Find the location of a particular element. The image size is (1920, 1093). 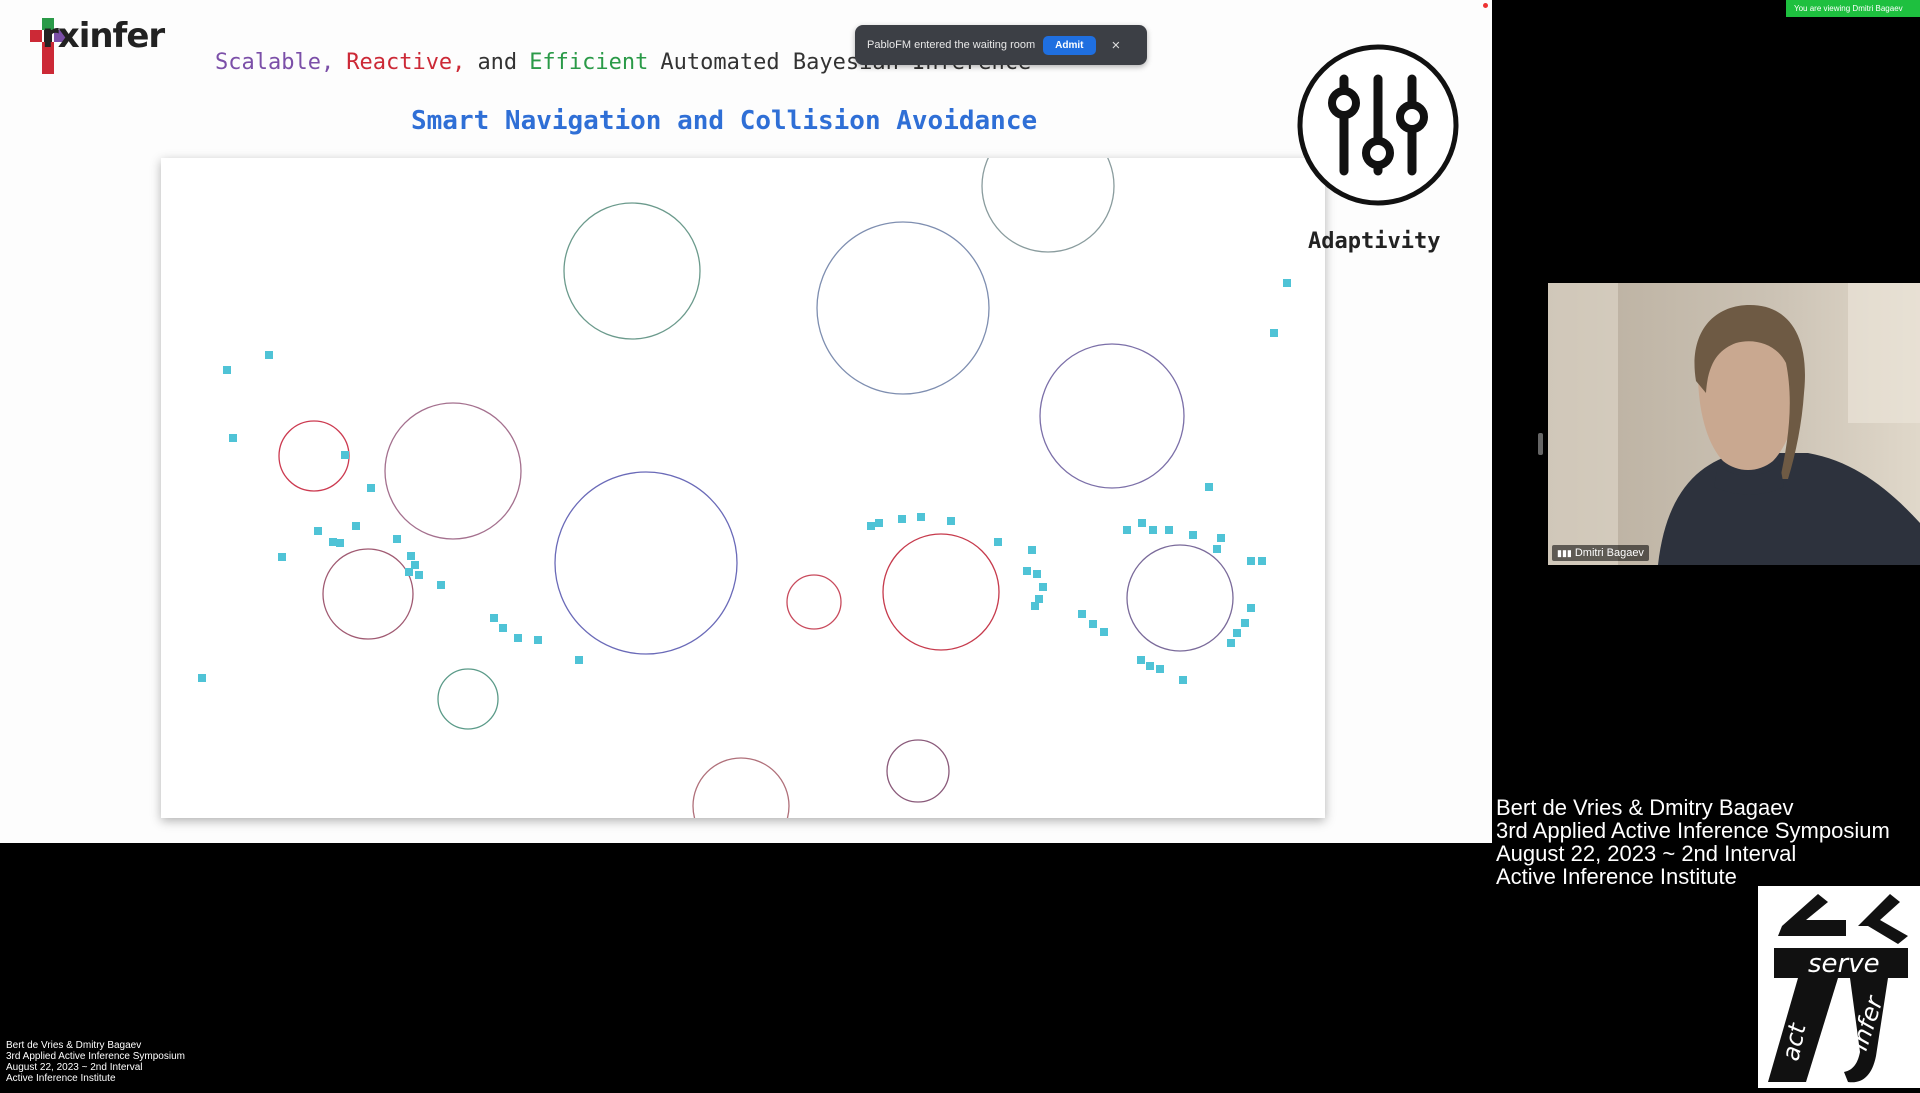

waiting-room-notification: PabloFM entered the waiting room Admit × is located at coordinates (1001, 45).